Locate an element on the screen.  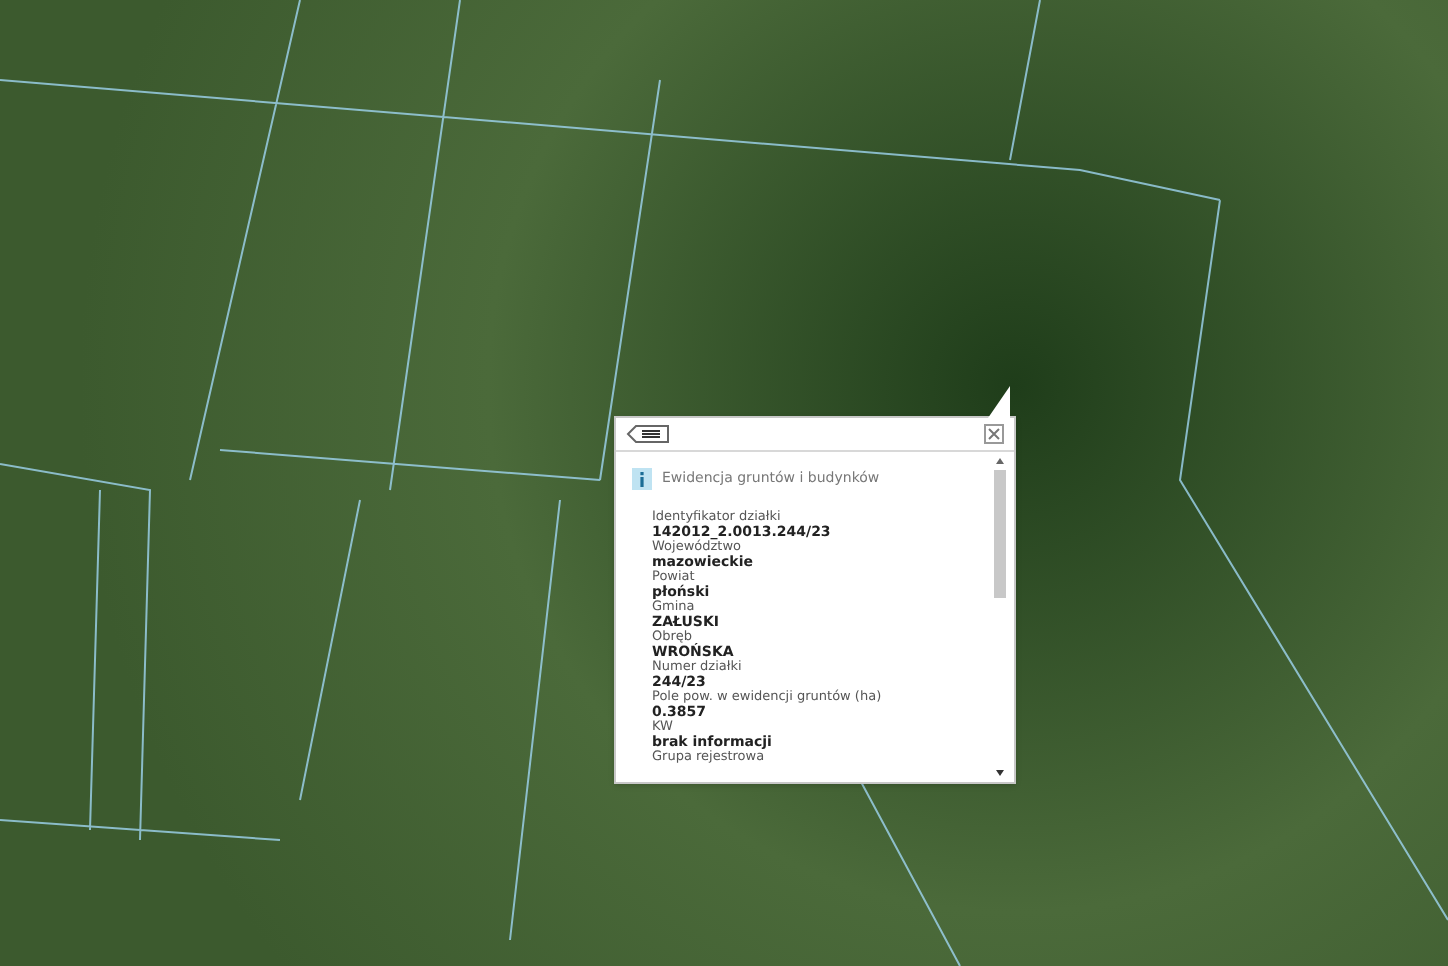
close-icon is located at coordinates (994, 434).